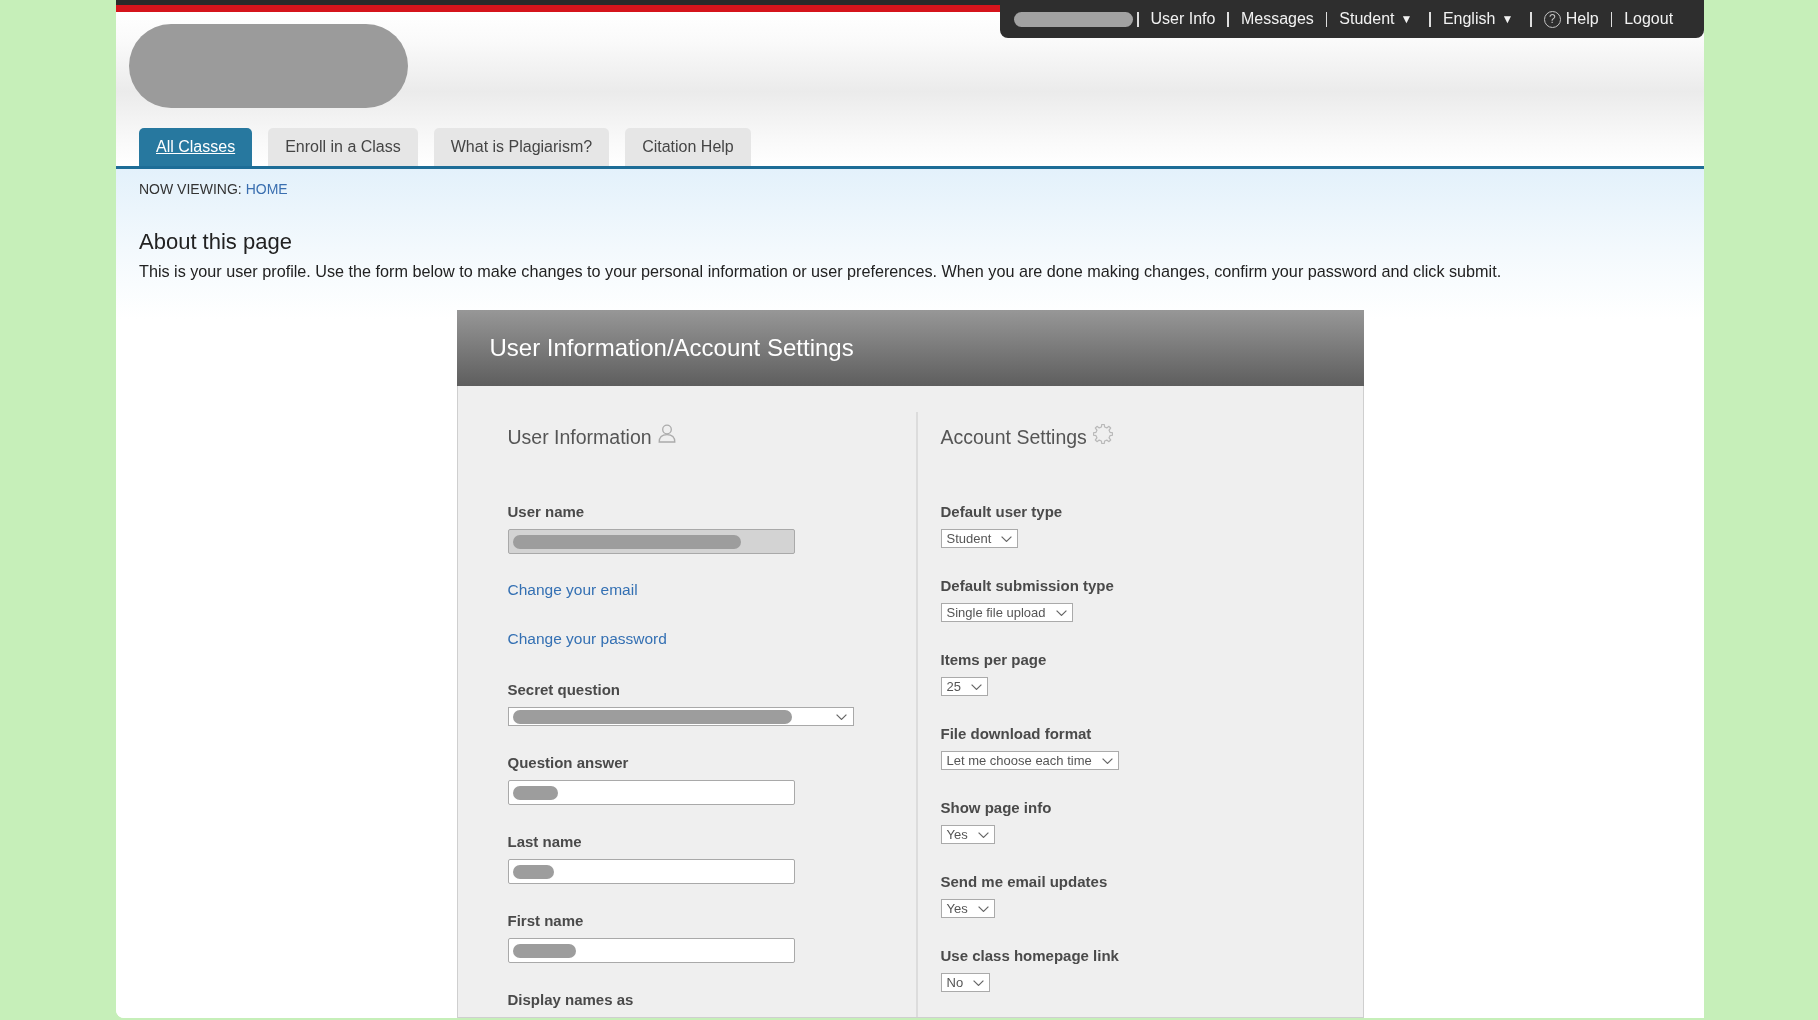 The image size is (1818, 1020). I want to click on section-heading: Account Settings, so click(1013, 437).